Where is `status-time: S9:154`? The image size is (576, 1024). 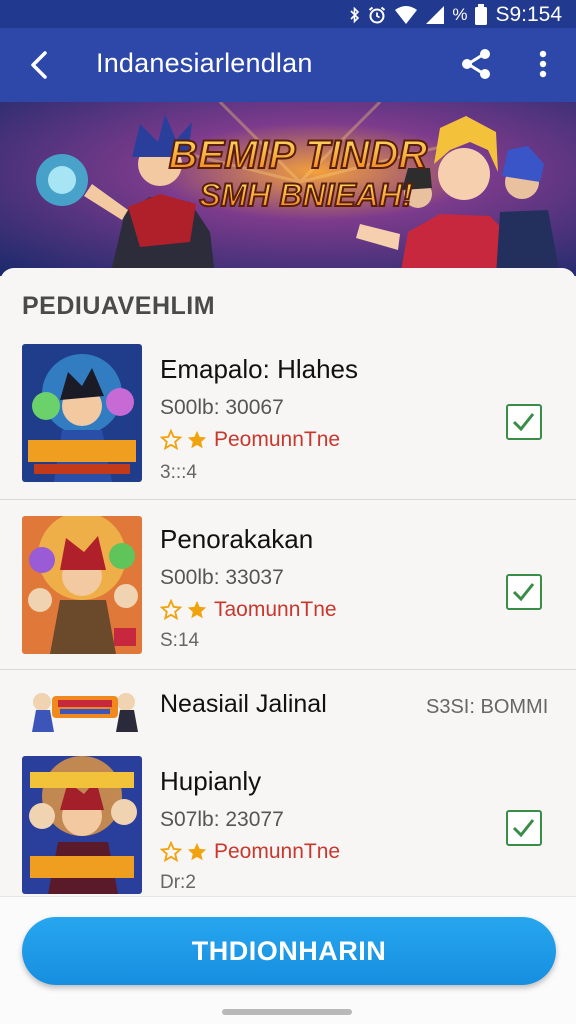
status-time: S9:154 is located at coordinates (528, 14).